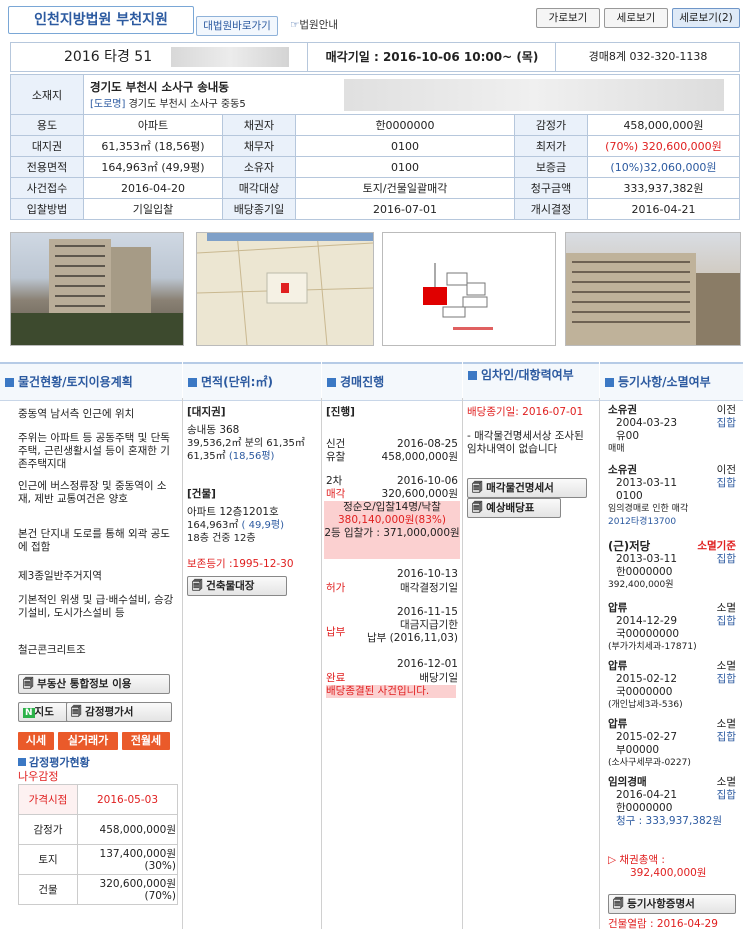 This screenshot has height=931, width=743. What do you see at coordinates (259, 125) in the screenshot?
I see `creditor-label: 채권자` at bounding box center [259, 125].